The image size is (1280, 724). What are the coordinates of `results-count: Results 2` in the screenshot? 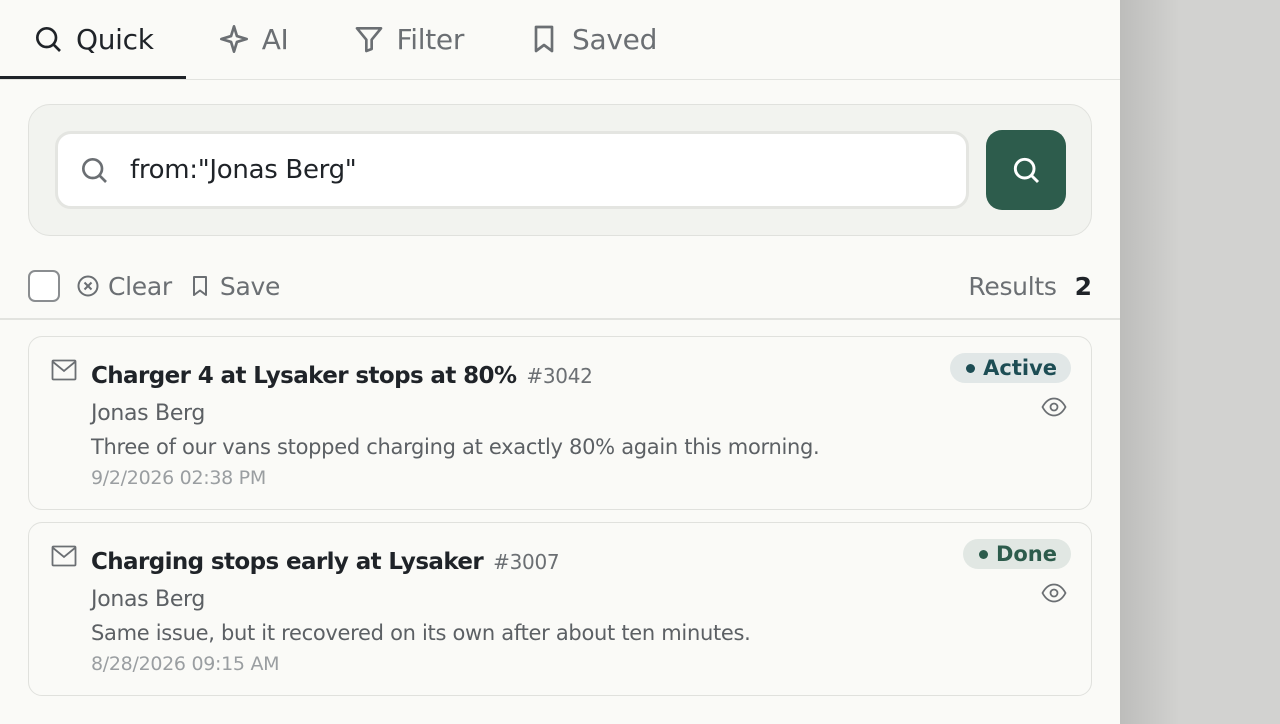 It's located at (1030, 286).